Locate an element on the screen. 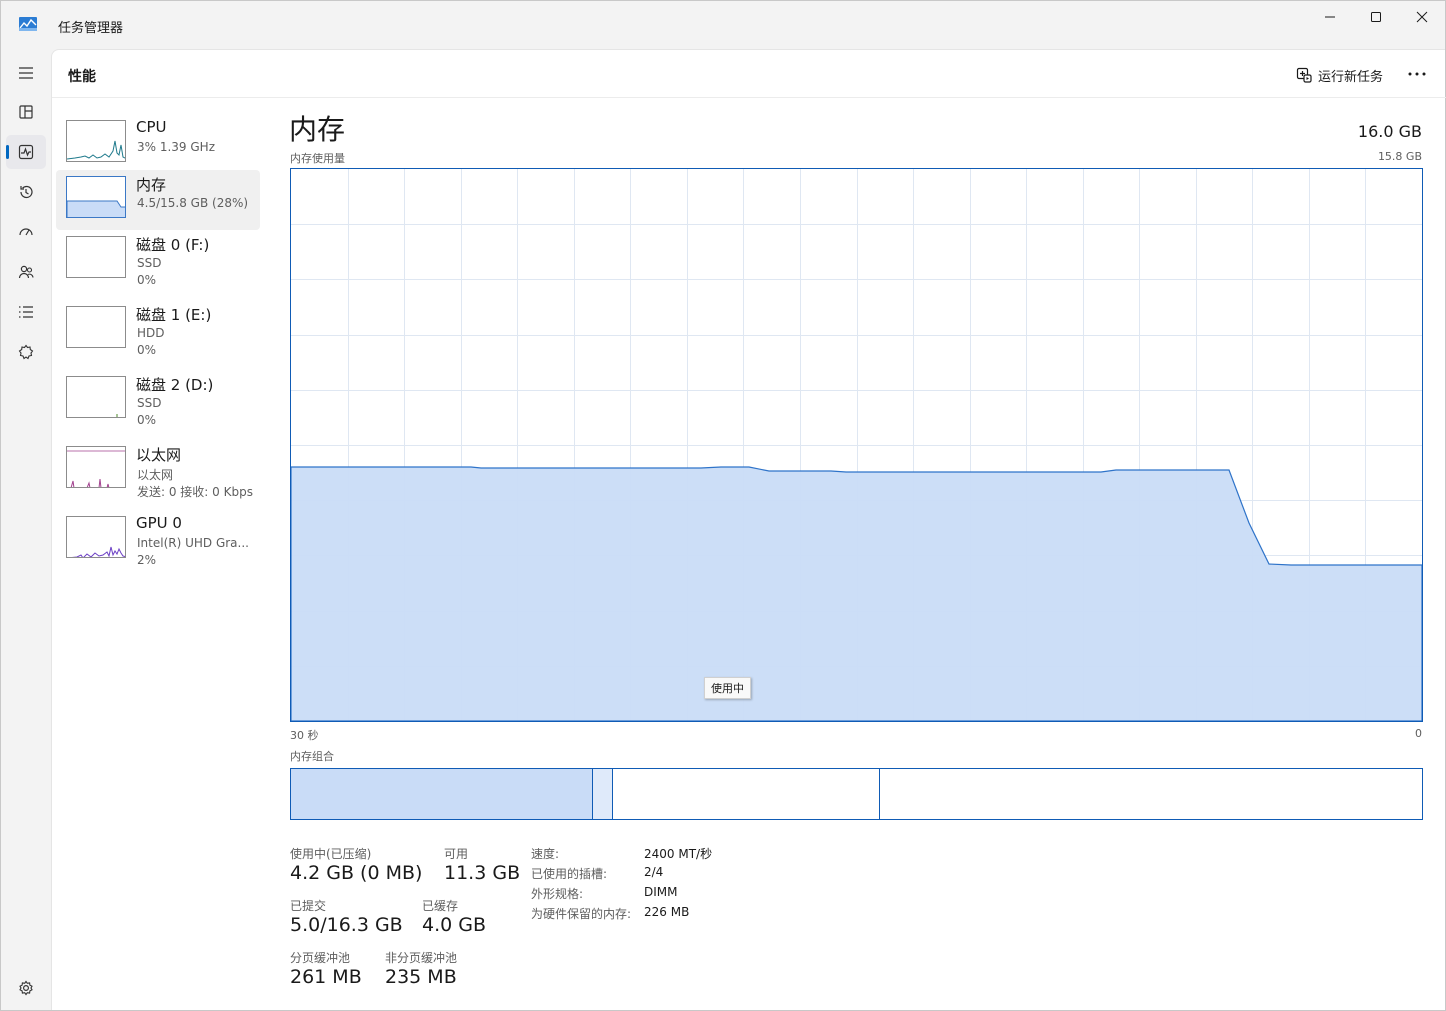 The height and width of the screenshot is (1011, 1446). device-gpu-0: GPU 0 Intel(R) UHD Gra... 2% is located at coordinates (158, 540).